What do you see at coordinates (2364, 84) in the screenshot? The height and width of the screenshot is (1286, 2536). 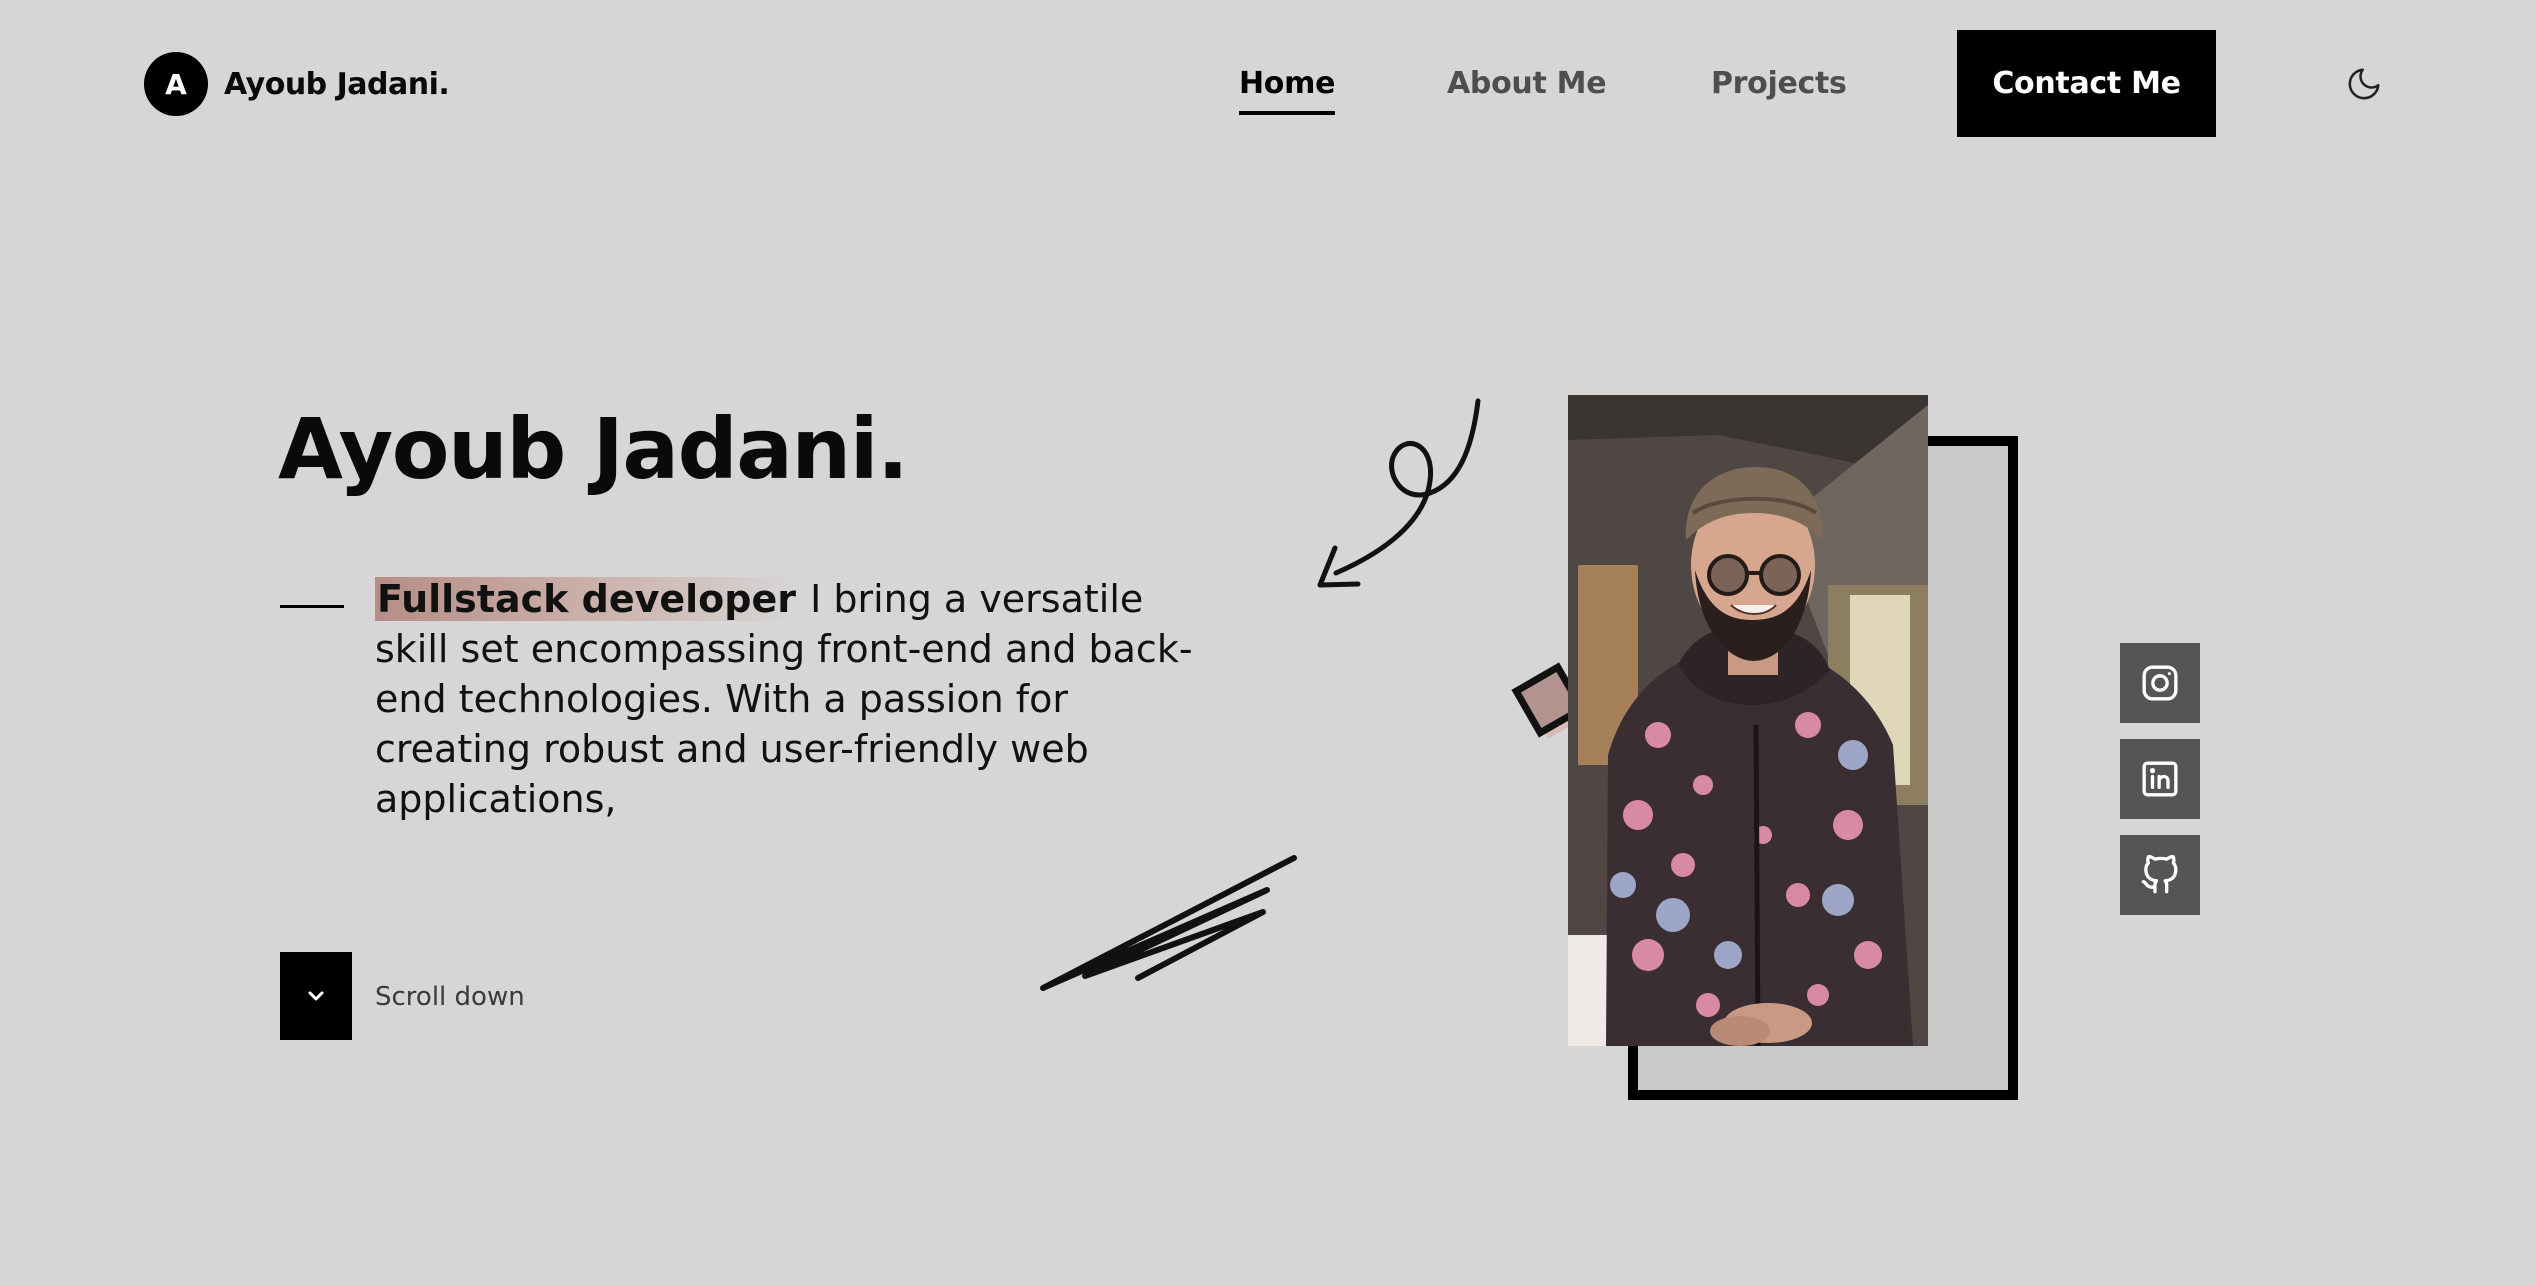 I see `moon-icon` at bounding box center [2364, 84].